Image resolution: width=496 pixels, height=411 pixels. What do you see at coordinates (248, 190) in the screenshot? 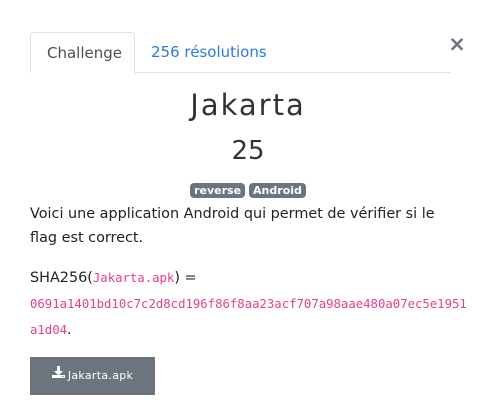
I see `challenge-tags: reverse Android` at bounding box center [248, 190].